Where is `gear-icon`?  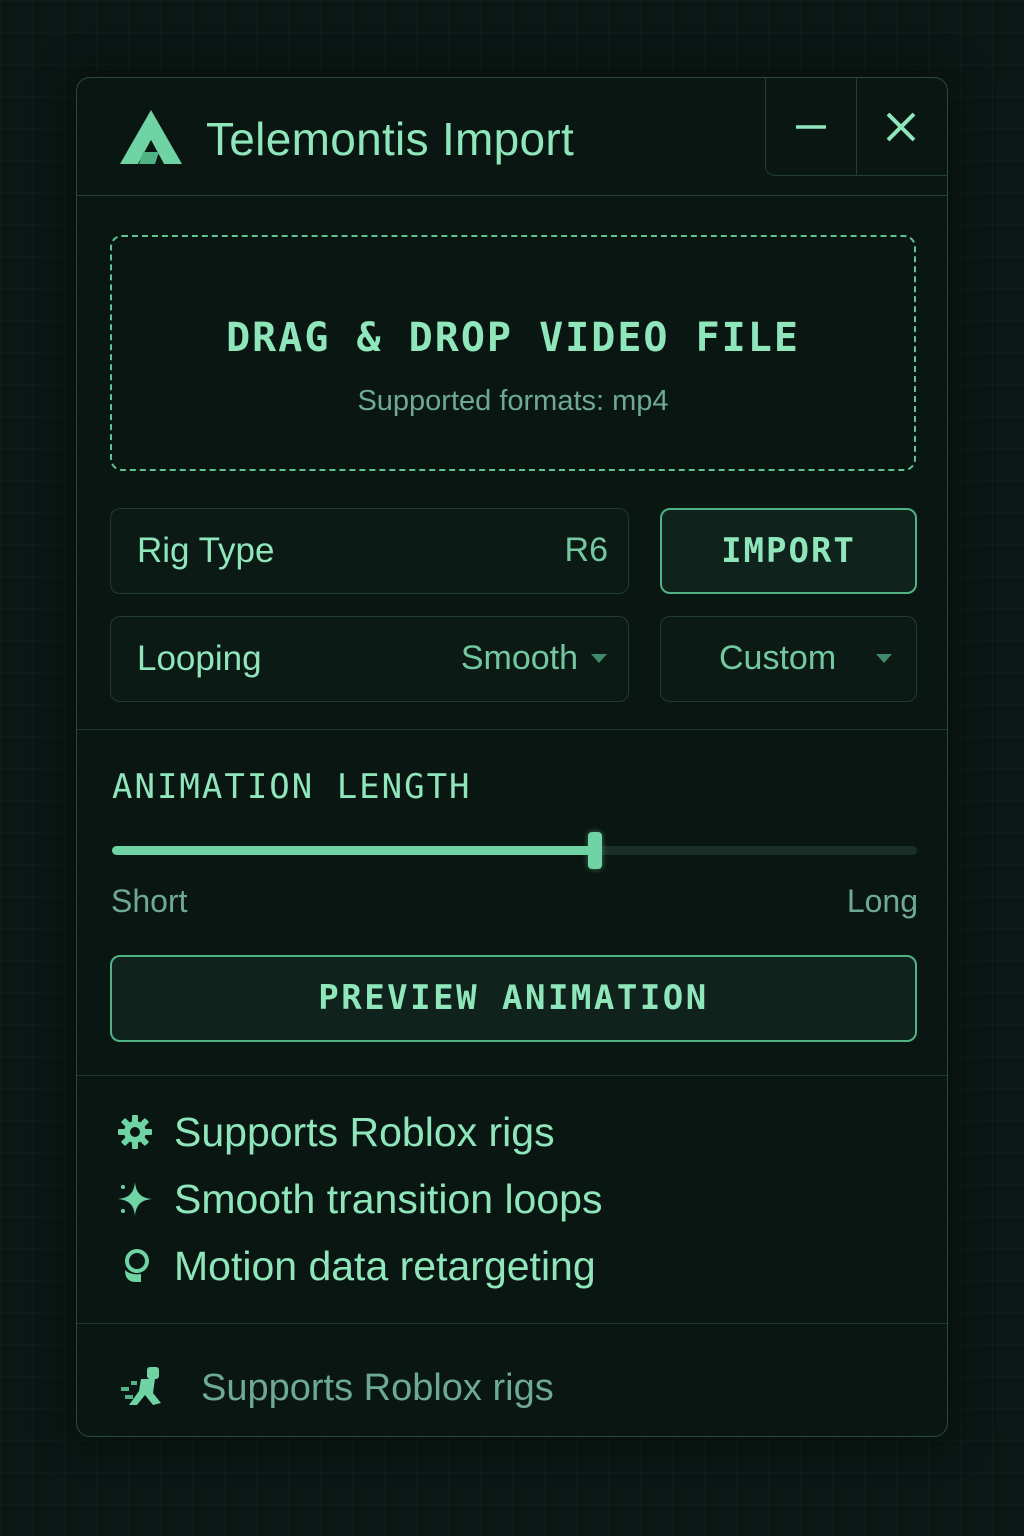
gear-icon is located at coordinates (135, 1132).